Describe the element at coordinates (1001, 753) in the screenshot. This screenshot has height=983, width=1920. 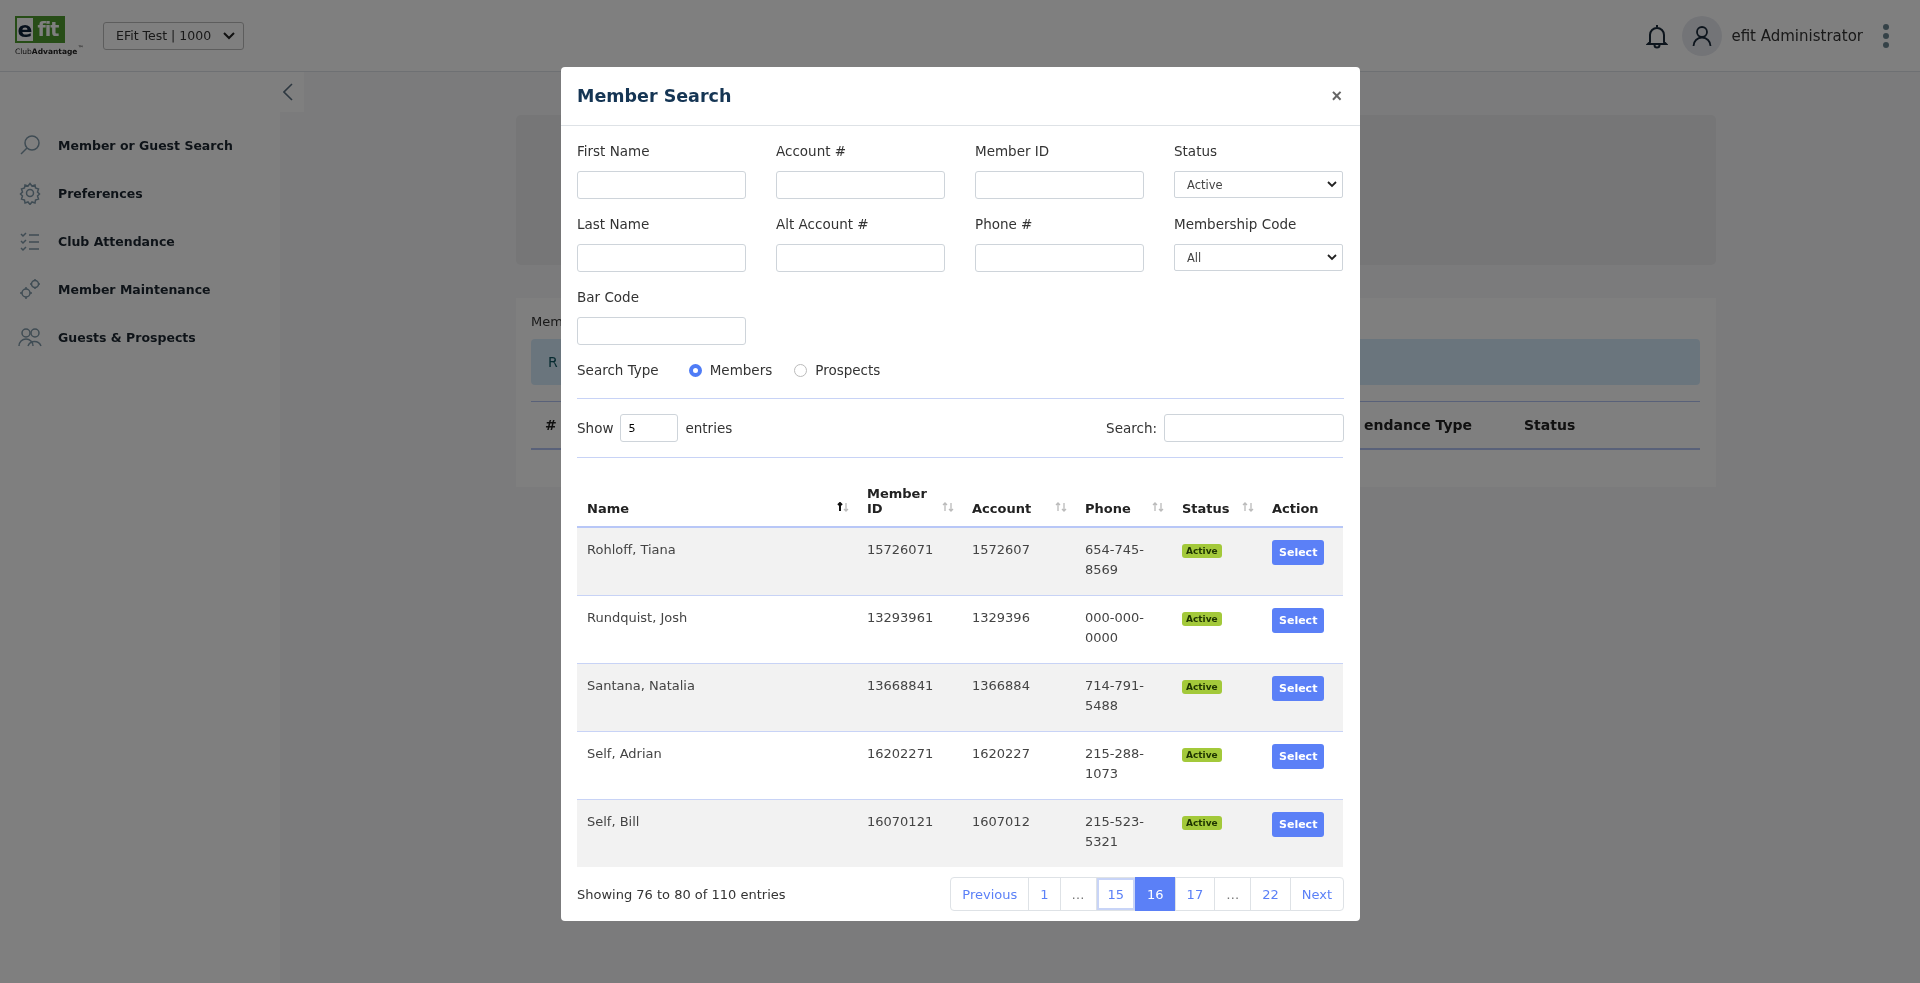
I see `table-cell: 1620227` at that location.